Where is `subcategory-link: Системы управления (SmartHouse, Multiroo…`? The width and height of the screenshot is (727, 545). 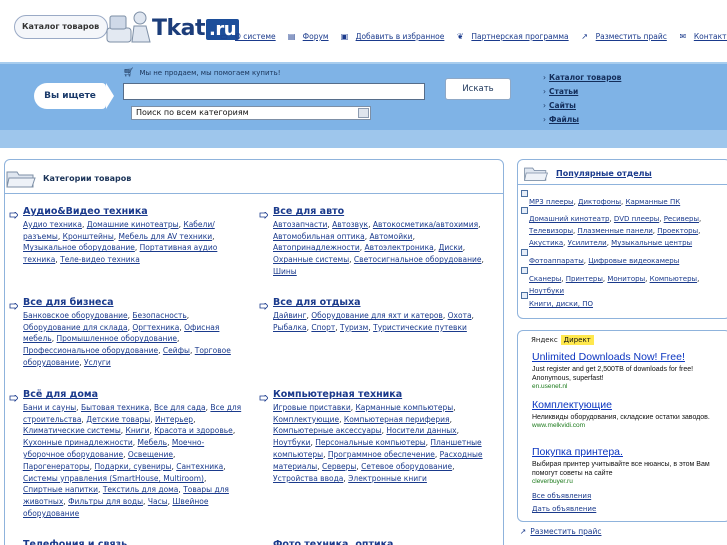
subcategory-link: Системы управления (SmartHouse, Multiroo… is located at coordinates (113, 478).